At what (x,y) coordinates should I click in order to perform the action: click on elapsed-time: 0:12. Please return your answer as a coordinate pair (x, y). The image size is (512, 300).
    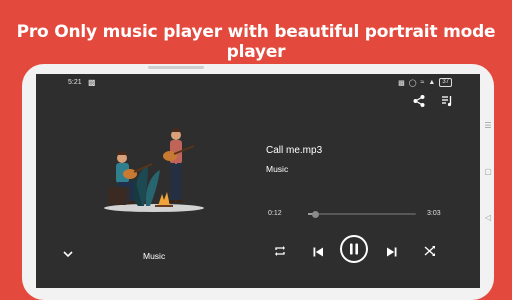
    Looking at the image, I should click on (275, 213).